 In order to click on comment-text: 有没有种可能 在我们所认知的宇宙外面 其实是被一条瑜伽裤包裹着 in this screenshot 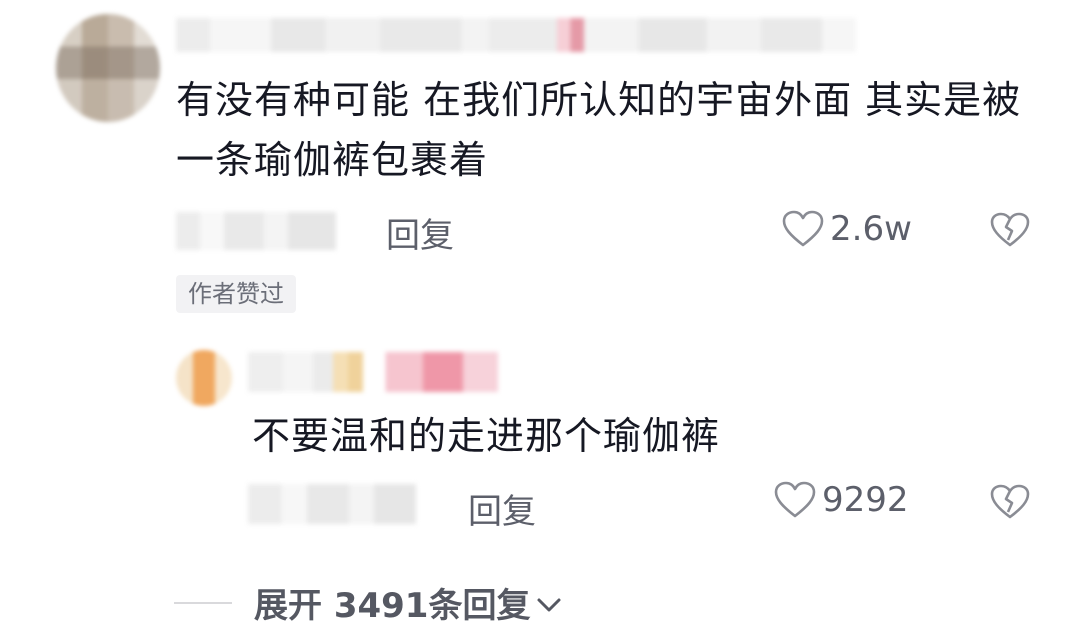, I will do `click(599, 130)`.